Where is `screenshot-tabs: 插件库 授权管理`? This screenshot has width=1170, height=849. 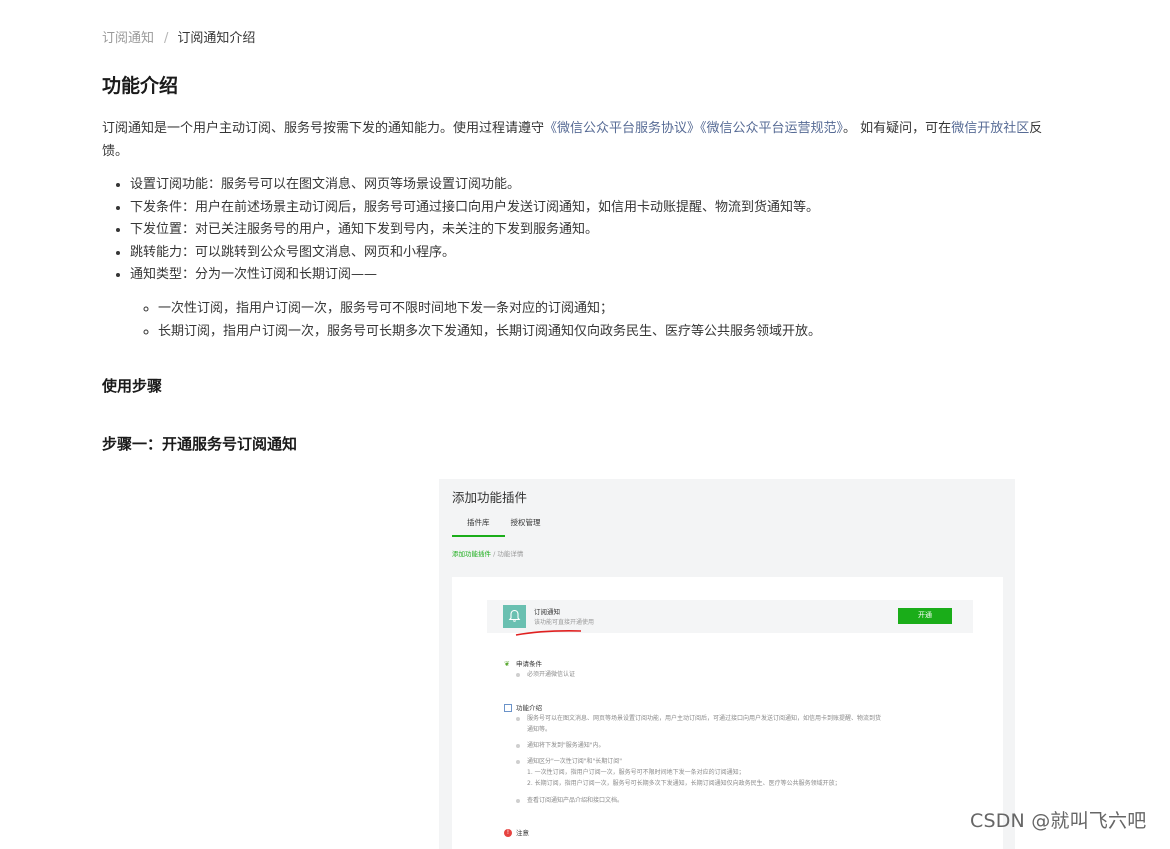
screenshot-tabs: 插件库 授权管理 is located at coordinates (501, 527).